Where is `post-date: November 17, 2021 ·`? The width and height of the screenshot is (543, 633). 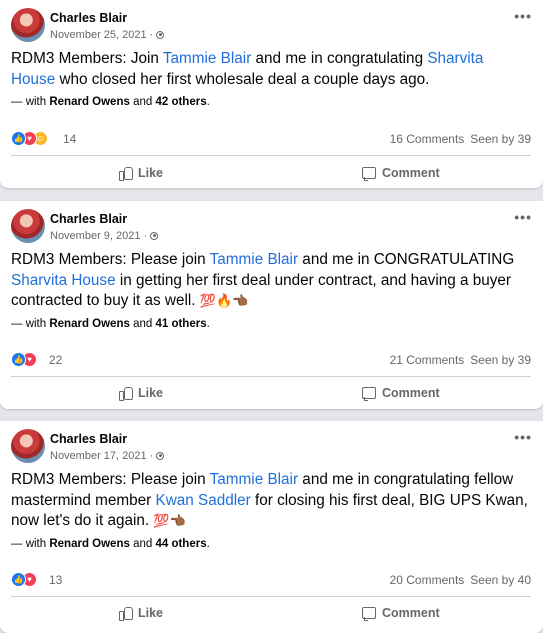 post-date: November 17, 2021 · is located at coordinates (101, 456).